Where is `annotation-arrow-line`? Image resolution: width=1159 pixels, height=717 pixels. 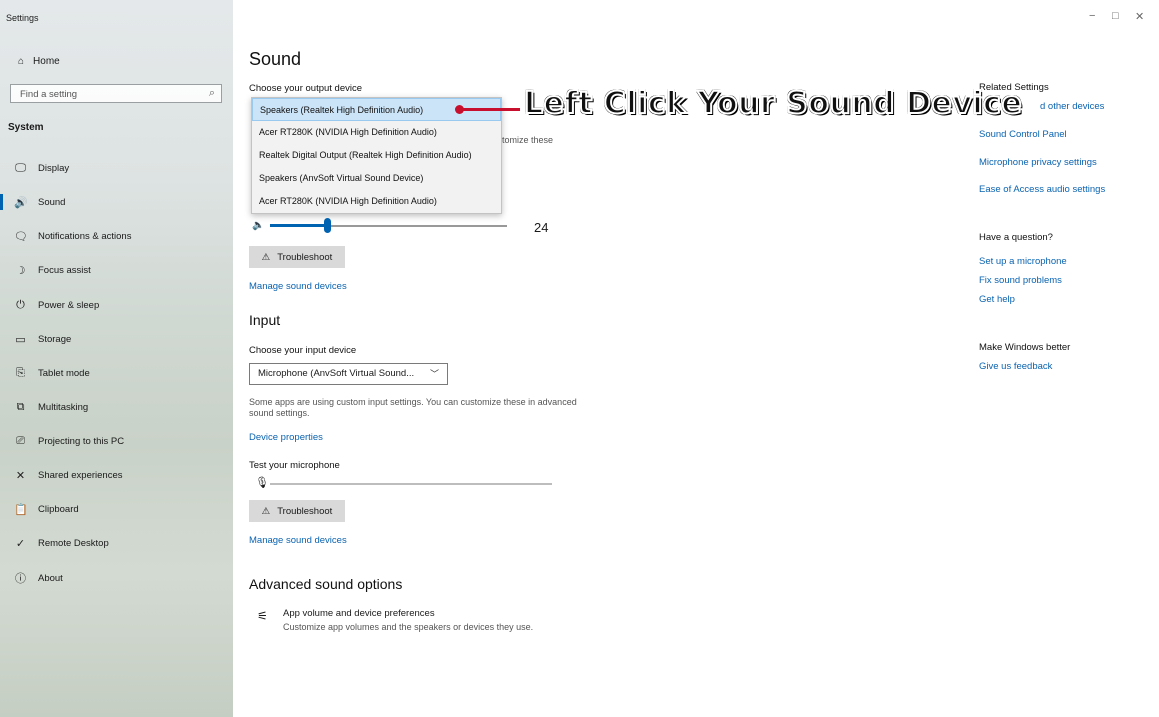
annotation-arrow-line is located at coordinates (490, 109).